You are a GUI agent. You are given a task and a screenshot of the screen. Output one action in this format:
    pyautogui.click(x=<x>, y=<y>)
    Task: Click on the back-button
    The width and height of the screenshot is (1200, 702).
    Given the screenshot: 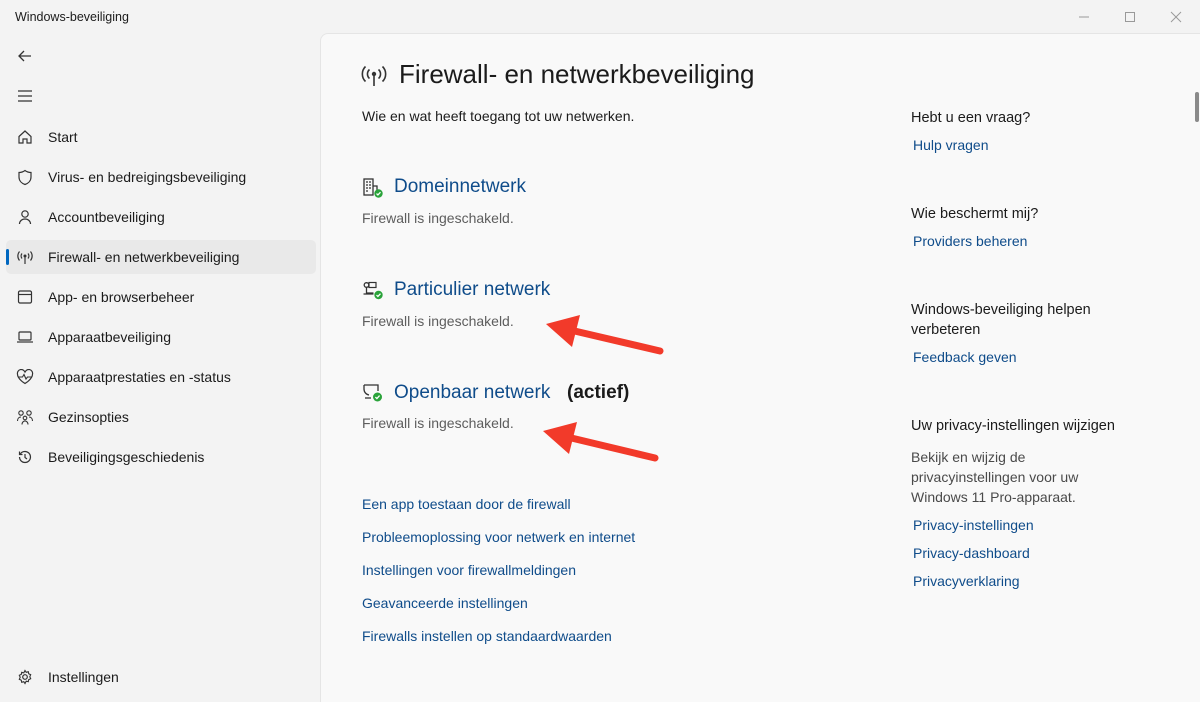 What is the action you would take?
    pyautogui.click(x=25, y=56)
    